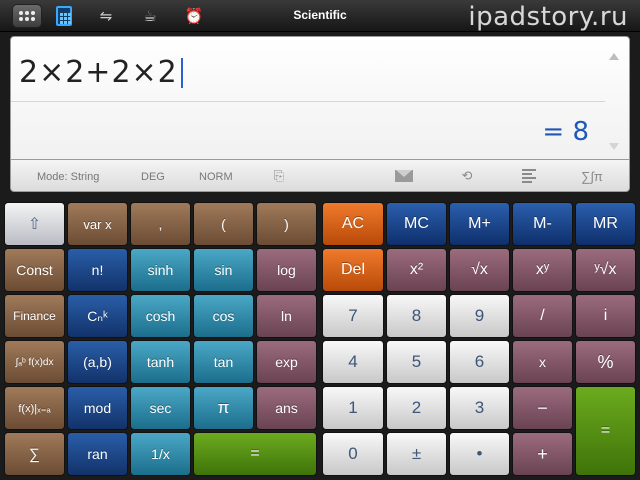 The width and height of the screenshot is (640, 480). Describe the element at coordinates (605, 316) in the screenshot. I see `imaginary-button: i` at that location.